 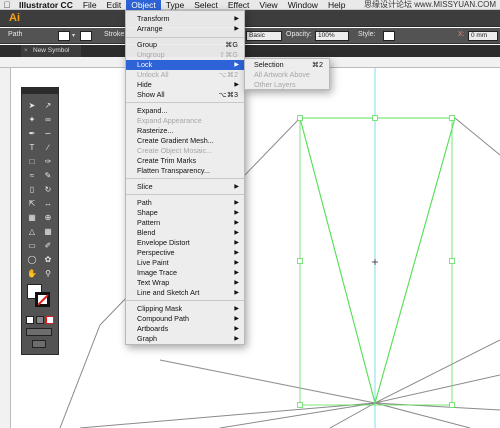 I want to click on menu-item-lock: Lock ▶, so click(x=185, y=65).